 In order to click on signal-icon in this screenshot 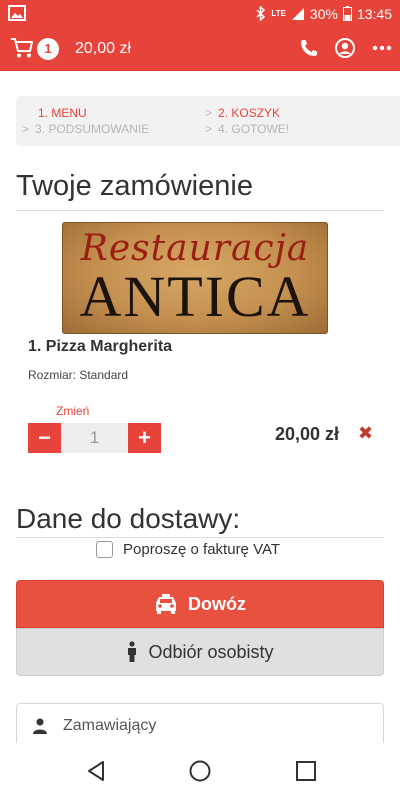, I will do `click(297, 13)`.